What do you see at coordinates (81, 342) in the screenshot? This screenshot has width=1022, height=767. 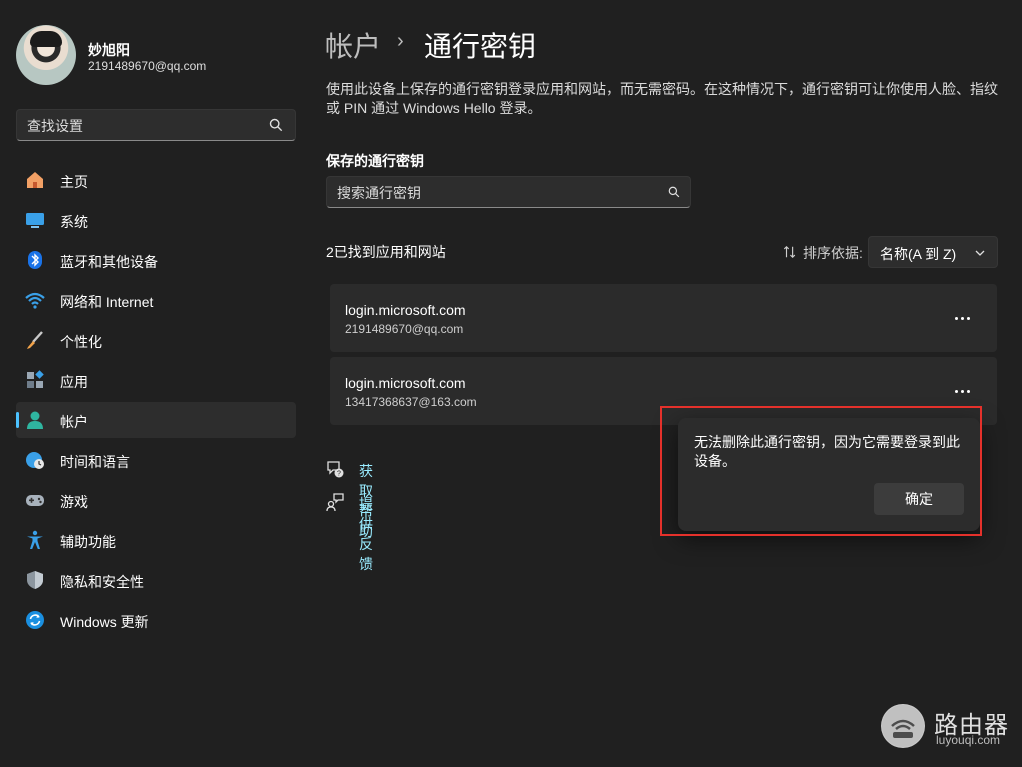 I see `sidebar-item-label: 个性化` at bounding box center [81, 342].